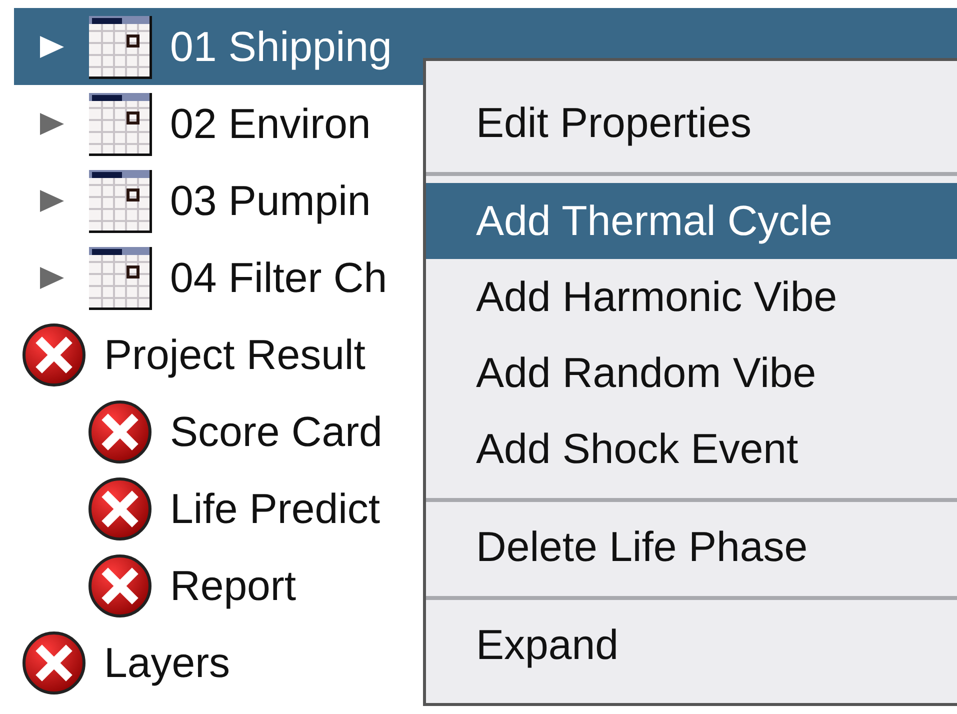 The image size is (957, 714). I want to click on tree-label: Layers, so click(167, 662).